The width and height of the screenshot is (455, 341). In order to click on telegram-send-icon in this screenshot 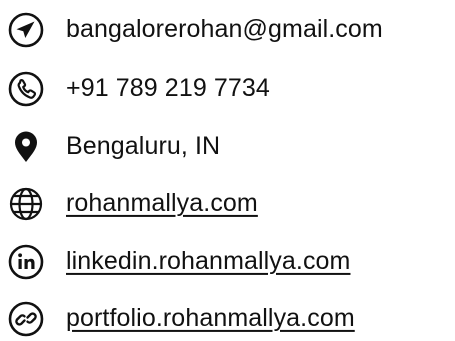, I will do `click(26, 30)`.